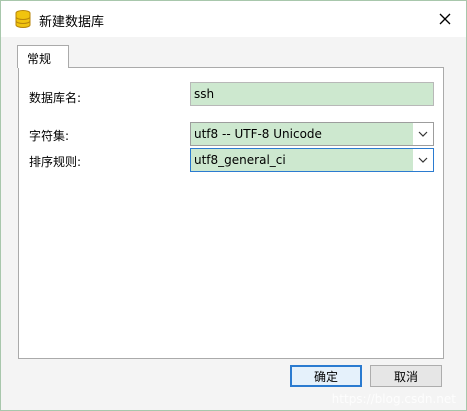 The image size is (467, 411). I want to click on charset-label: 字符集:, so click(49, 136).